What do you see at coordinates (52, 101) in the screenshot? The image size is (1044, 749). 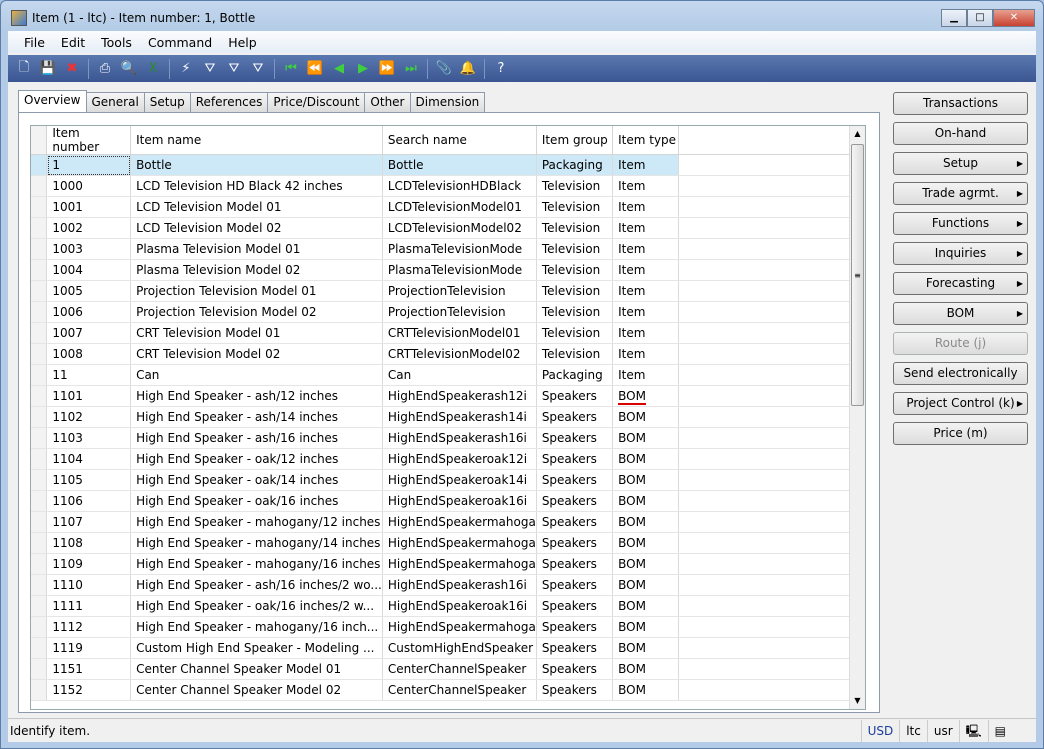 I see `tab-overview: Overview` at bounding box center [52, 101].